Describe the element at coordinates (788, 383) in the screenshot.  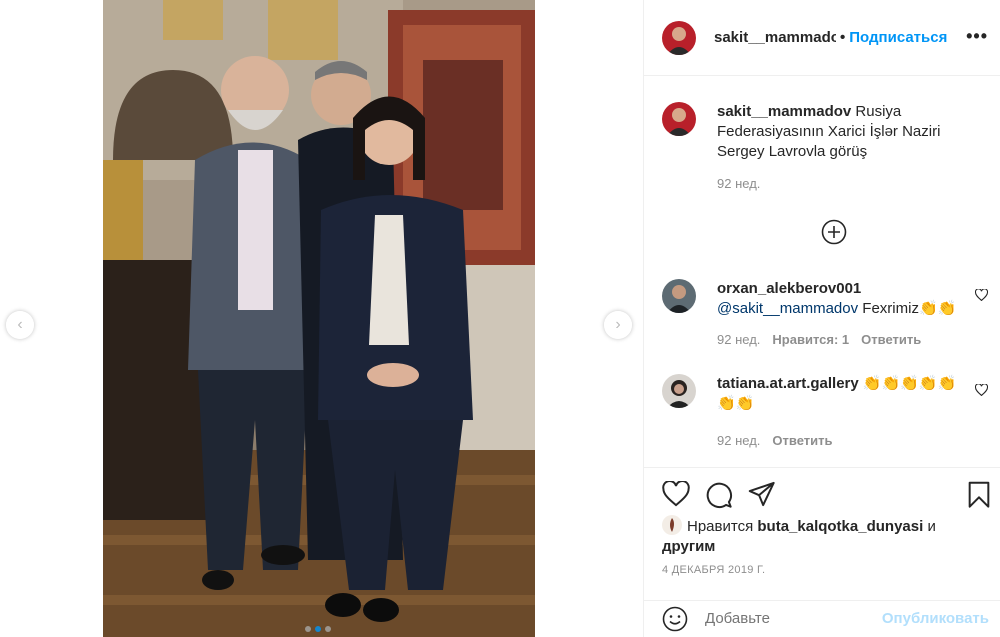
I see `comment-username: tatiana.at.art.gallery` at that location.